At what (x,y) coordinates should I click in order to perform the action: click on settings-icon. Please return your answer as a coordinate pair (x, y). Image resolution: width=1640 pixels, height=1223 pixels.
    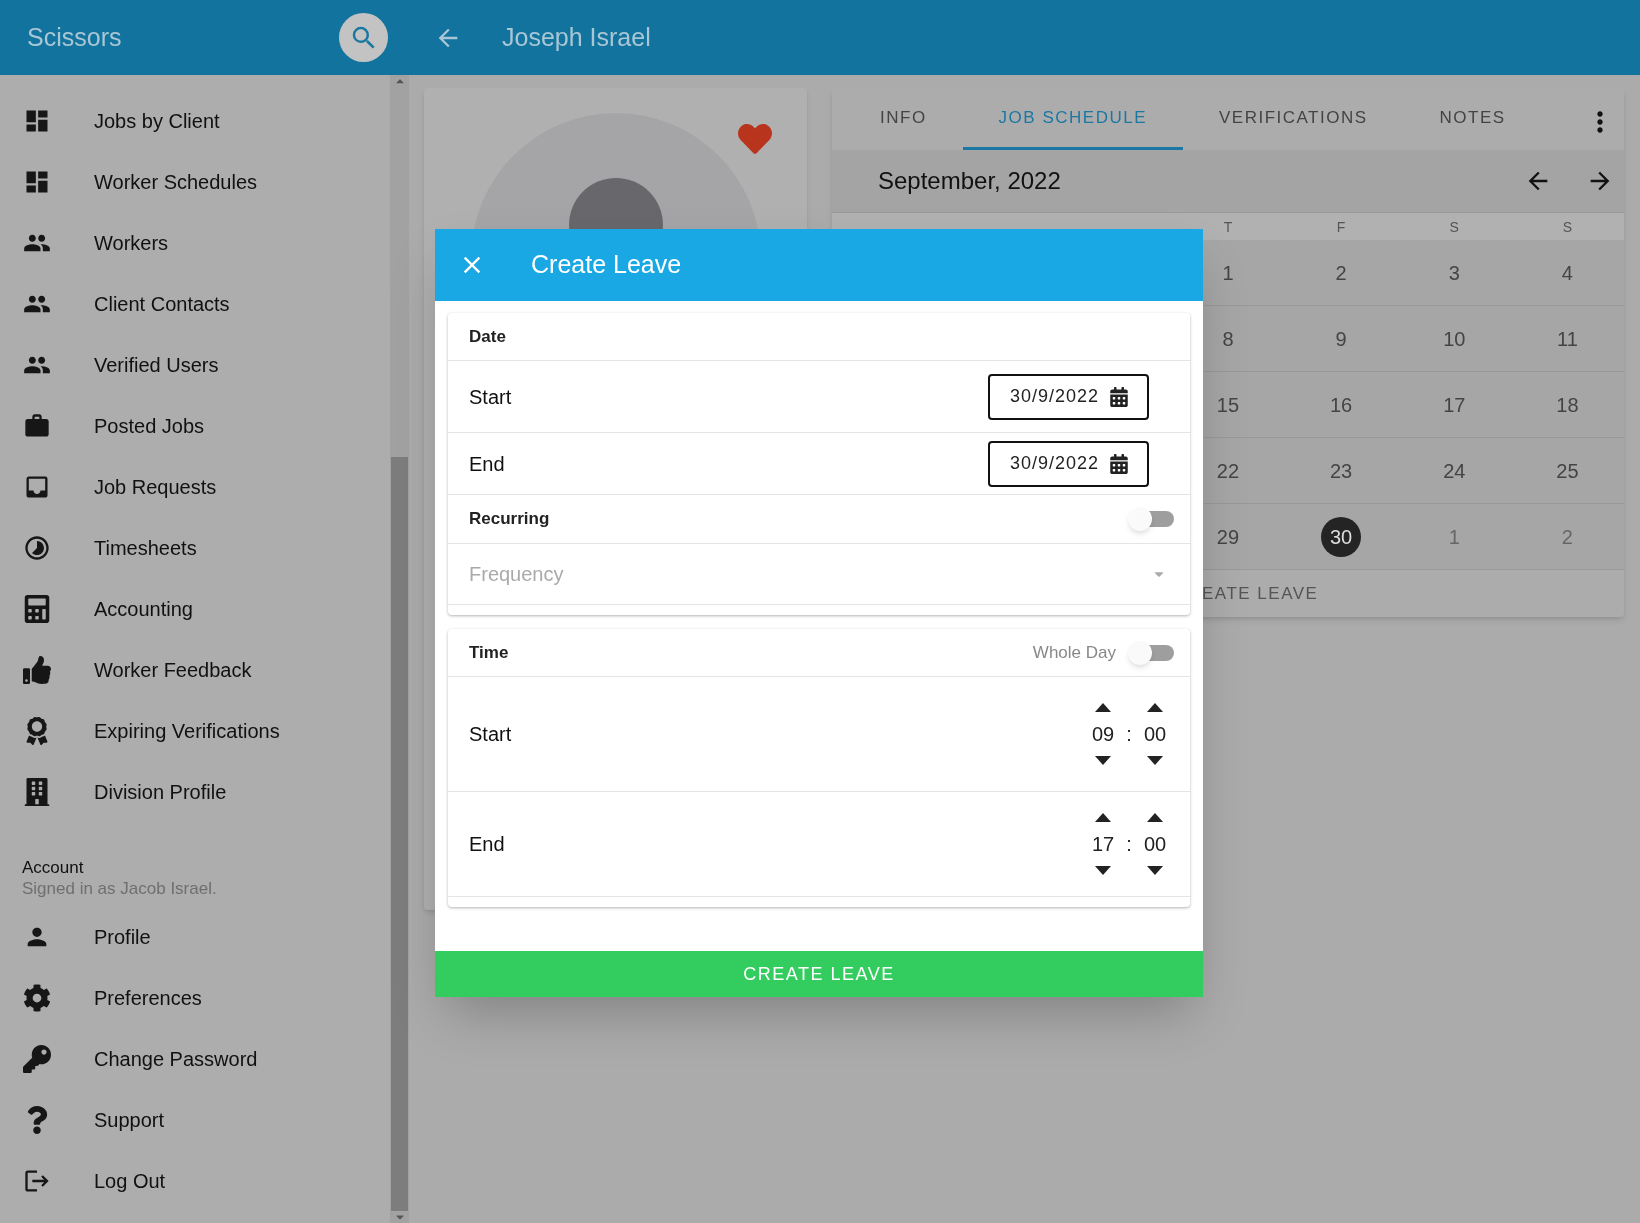
    Looking at the image, I should click on (37, 997).